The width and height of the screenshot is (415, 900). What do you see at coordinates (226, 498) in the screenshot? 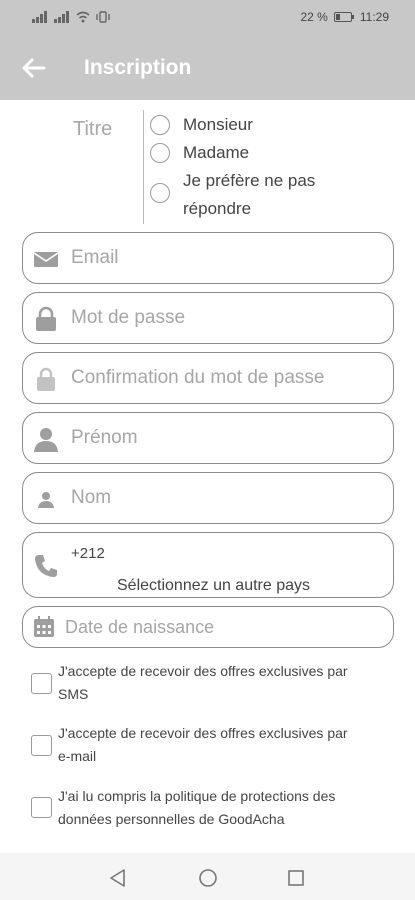
I see `lastname-input` at bounding box center [226, 498].